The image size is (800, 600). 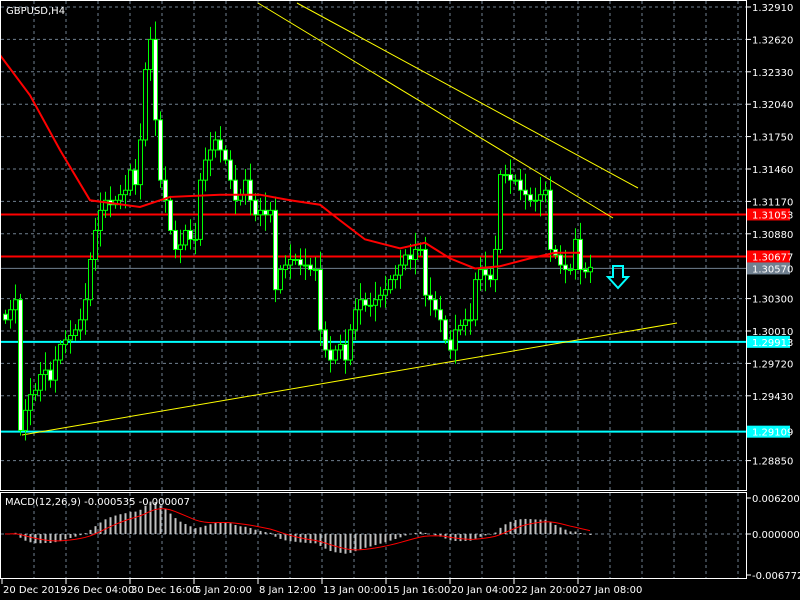 What do you see at coordinates (297, 529) in the screenshot?
I see `macd-signal-line` at bounding box center [297, 529].